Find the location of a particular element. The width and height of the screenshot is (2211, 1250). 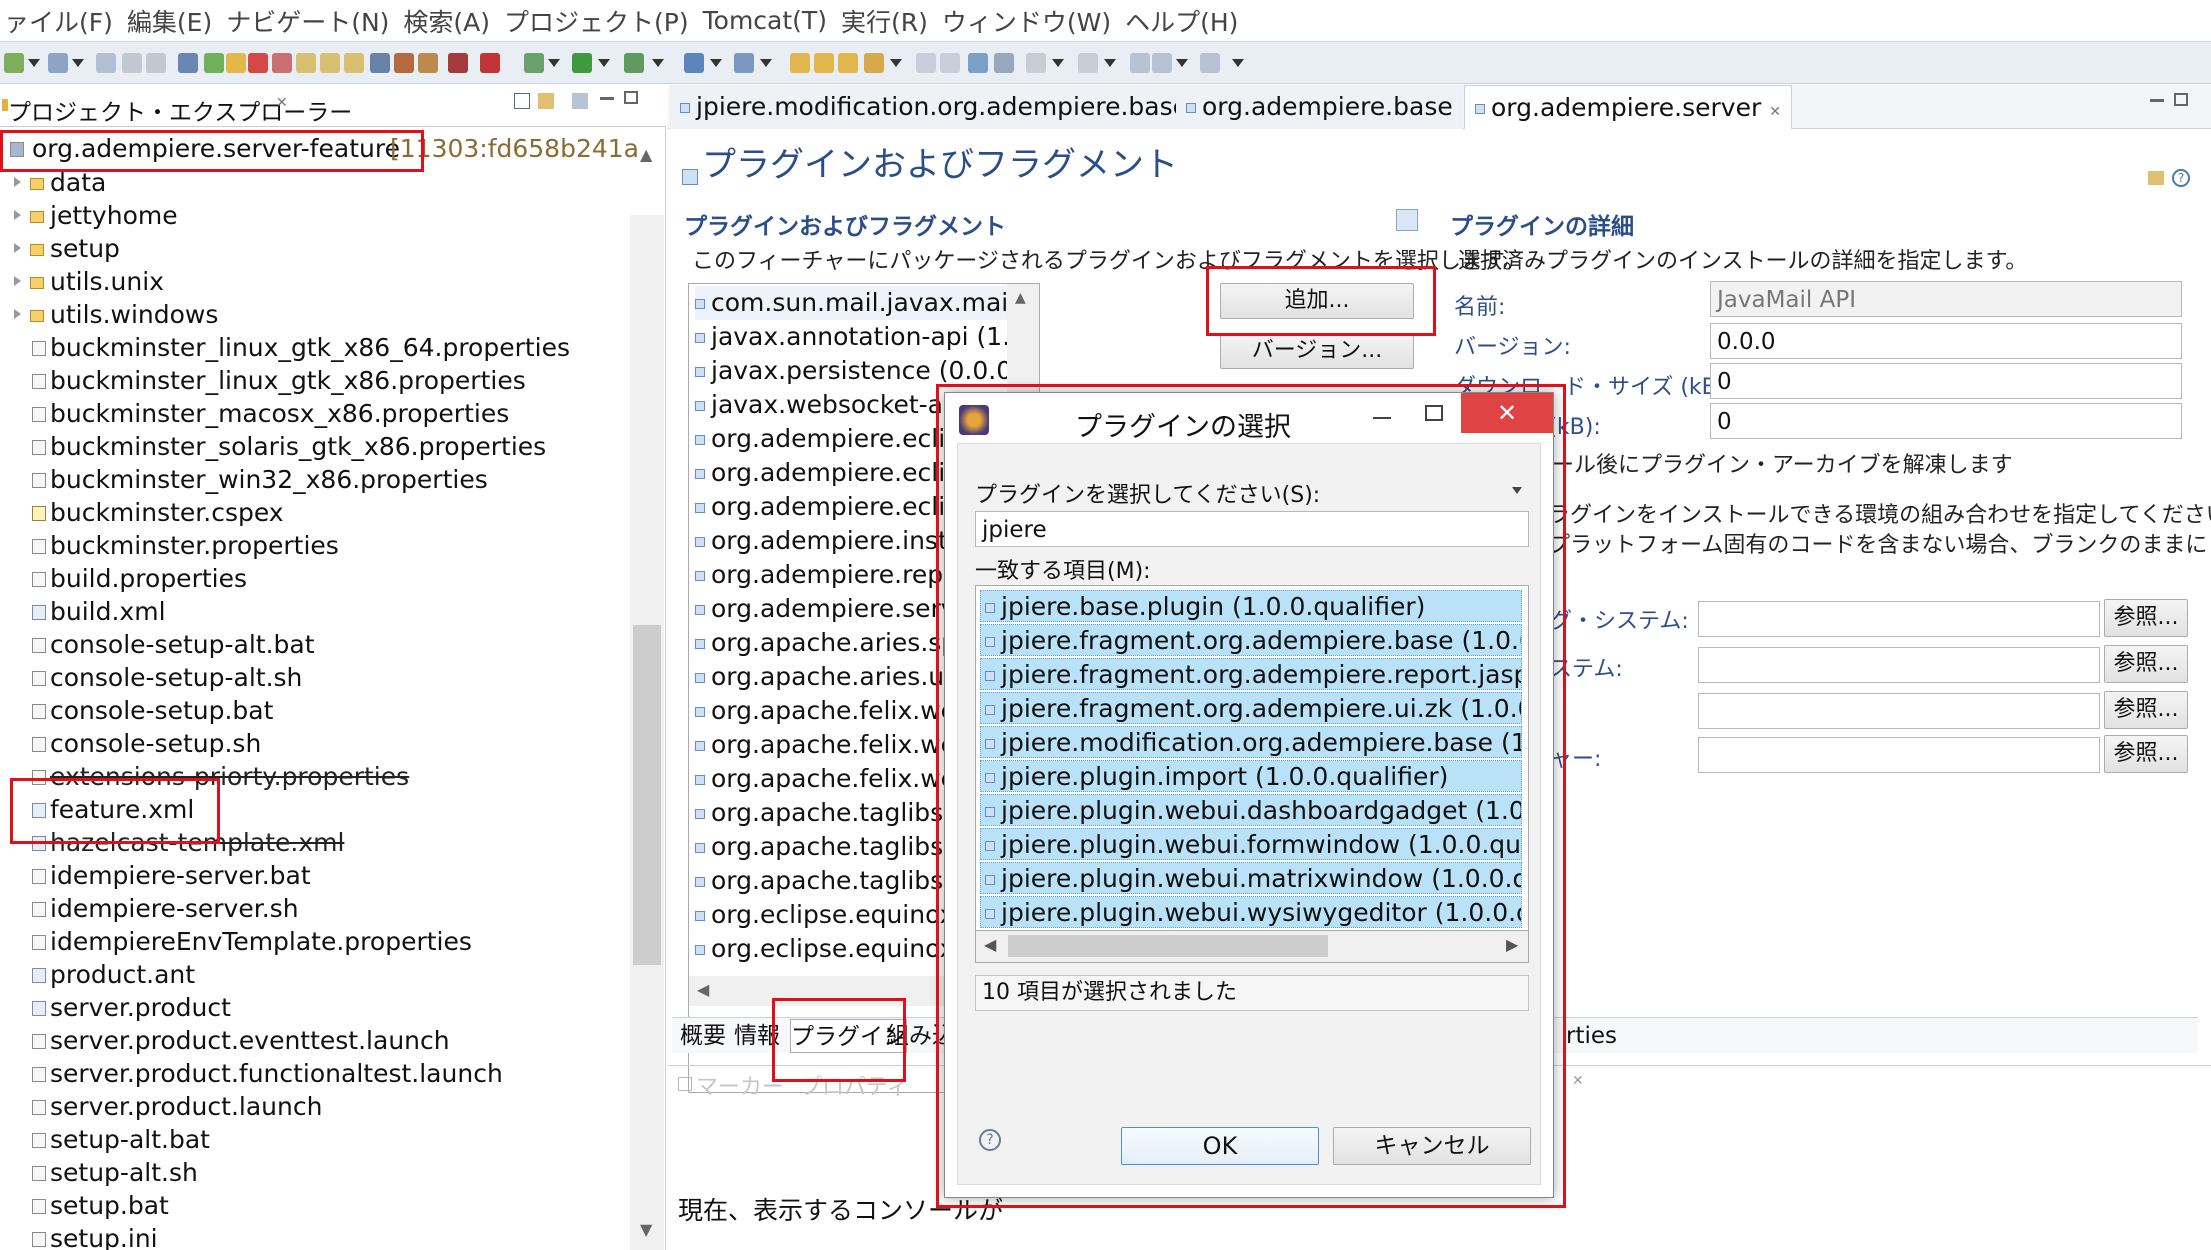

menu-edit: 編集(E) is located at coordinates (169, 21).